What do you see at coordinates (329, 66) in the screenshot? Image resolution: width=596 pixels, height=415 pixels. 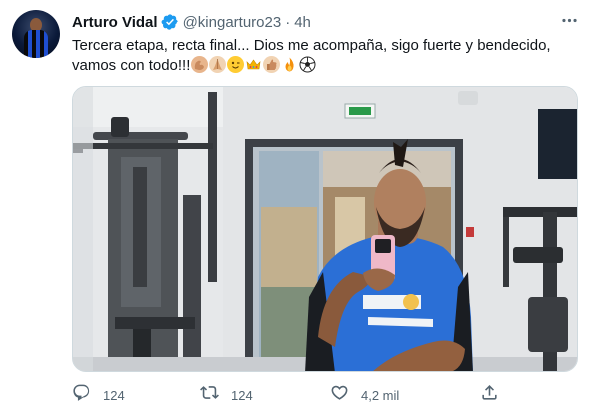 I see `tweet-text-line-2-wrap: vamos con todo!!!` at bounding box center [329, 66].